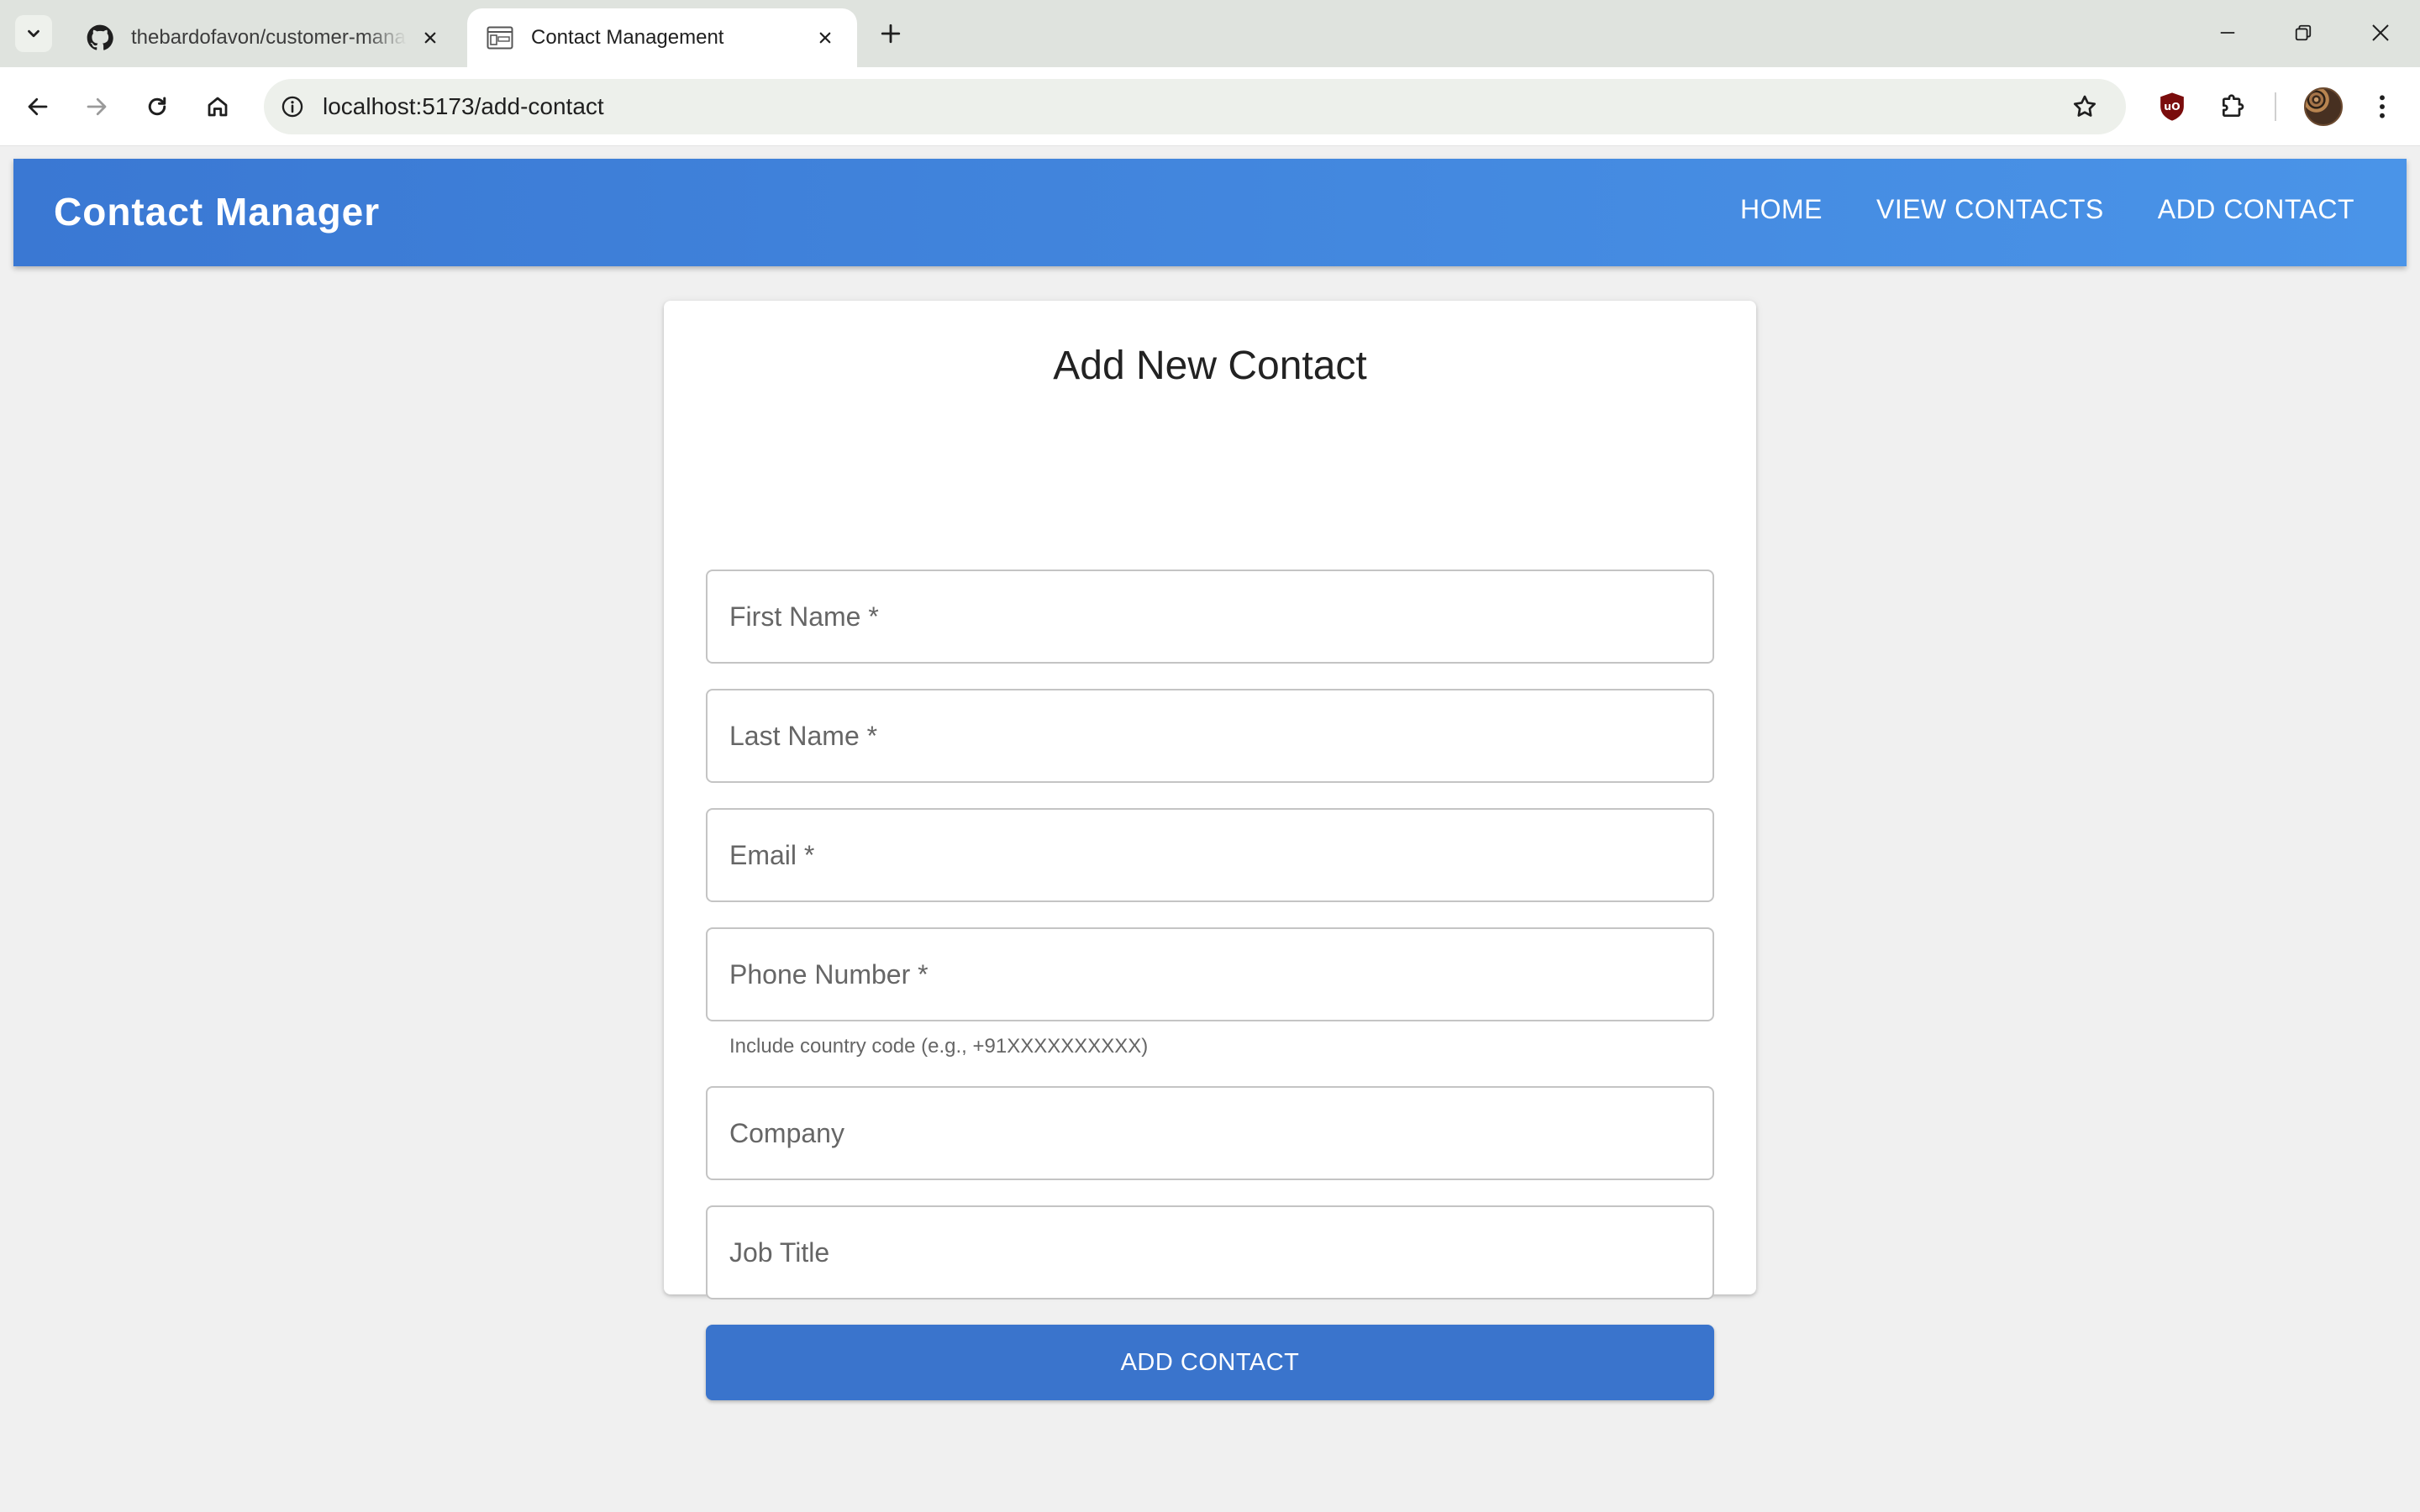 The image size is (2420, 1512). Describe the element at coordinates (2275, 106) in the screenshot. I see `toolbar-divider` at that location.